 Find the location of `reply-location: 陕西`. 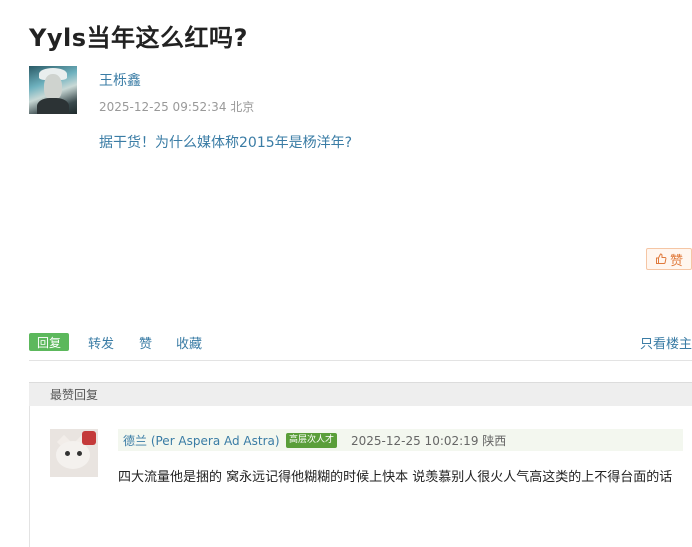

reply-location: 陕西 is located at coordinates (494, 441).